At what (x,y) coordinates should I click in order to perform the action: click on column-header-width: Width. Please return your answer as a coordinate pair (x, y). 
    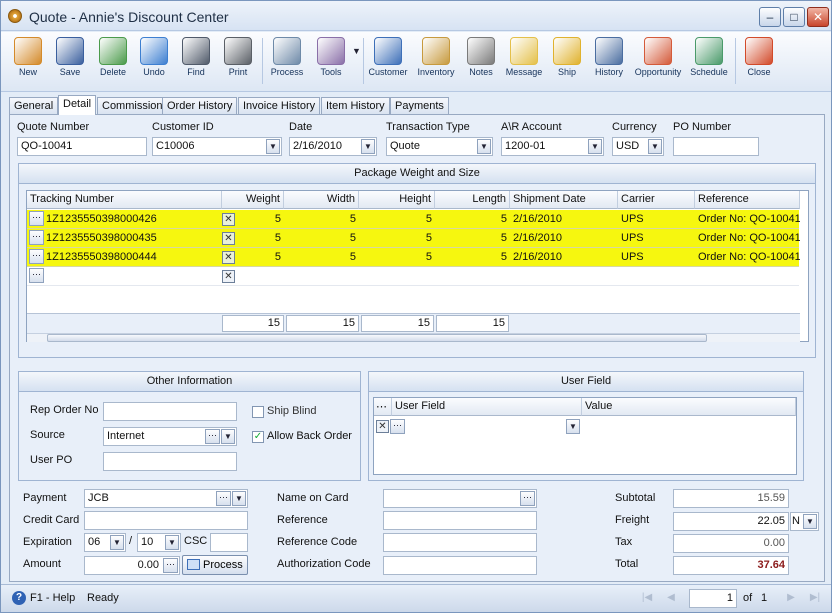
    Looking at the image, I should click on (321, 200).